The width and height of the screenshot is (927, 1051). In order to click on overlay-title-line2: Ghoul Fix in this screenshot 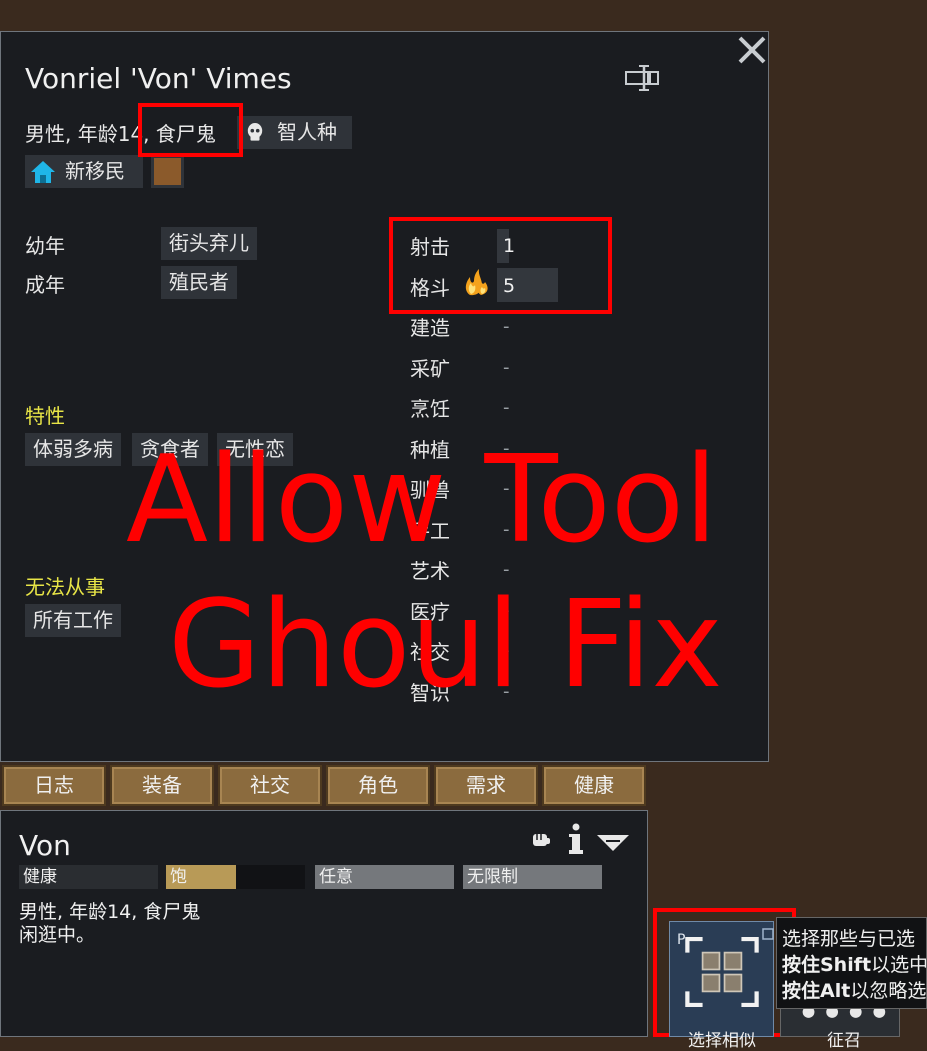, I will do `click(445, 645)`.